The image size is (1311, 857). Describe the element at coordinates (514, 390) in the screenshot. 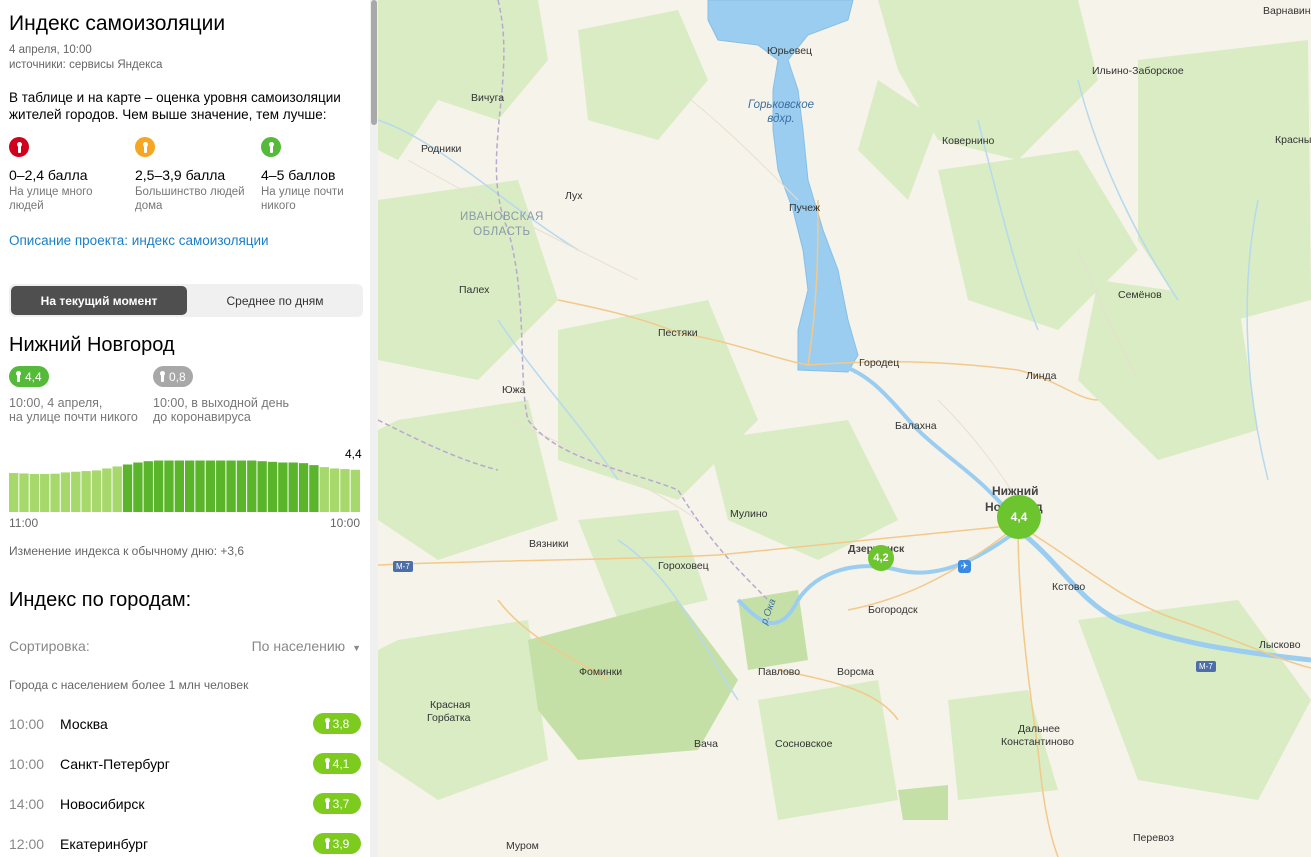

I see `place-label: Южа` at that location.